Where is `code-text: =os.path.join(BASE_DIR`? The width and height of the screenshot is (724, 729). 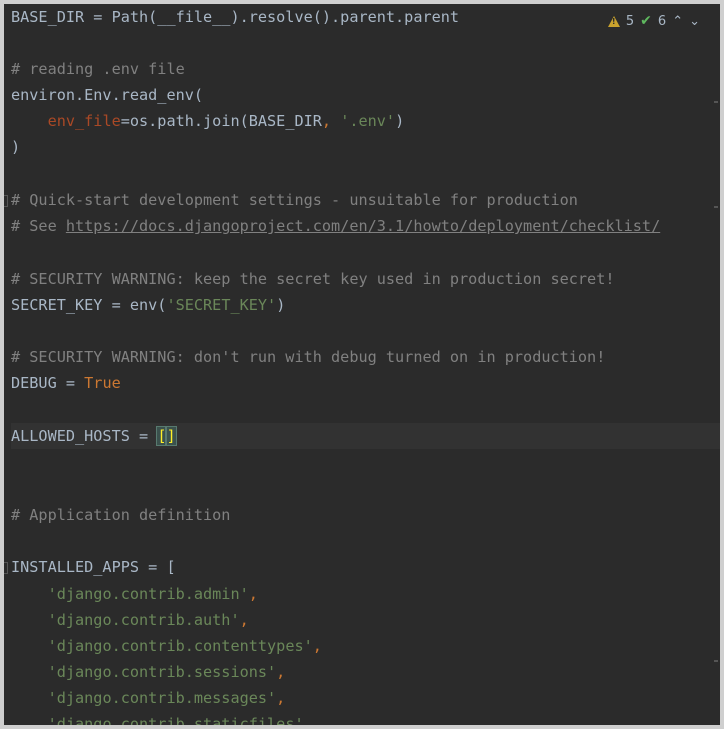
code-text: =os.path.join(BASE_DIR is located at coordinates (221, 121).